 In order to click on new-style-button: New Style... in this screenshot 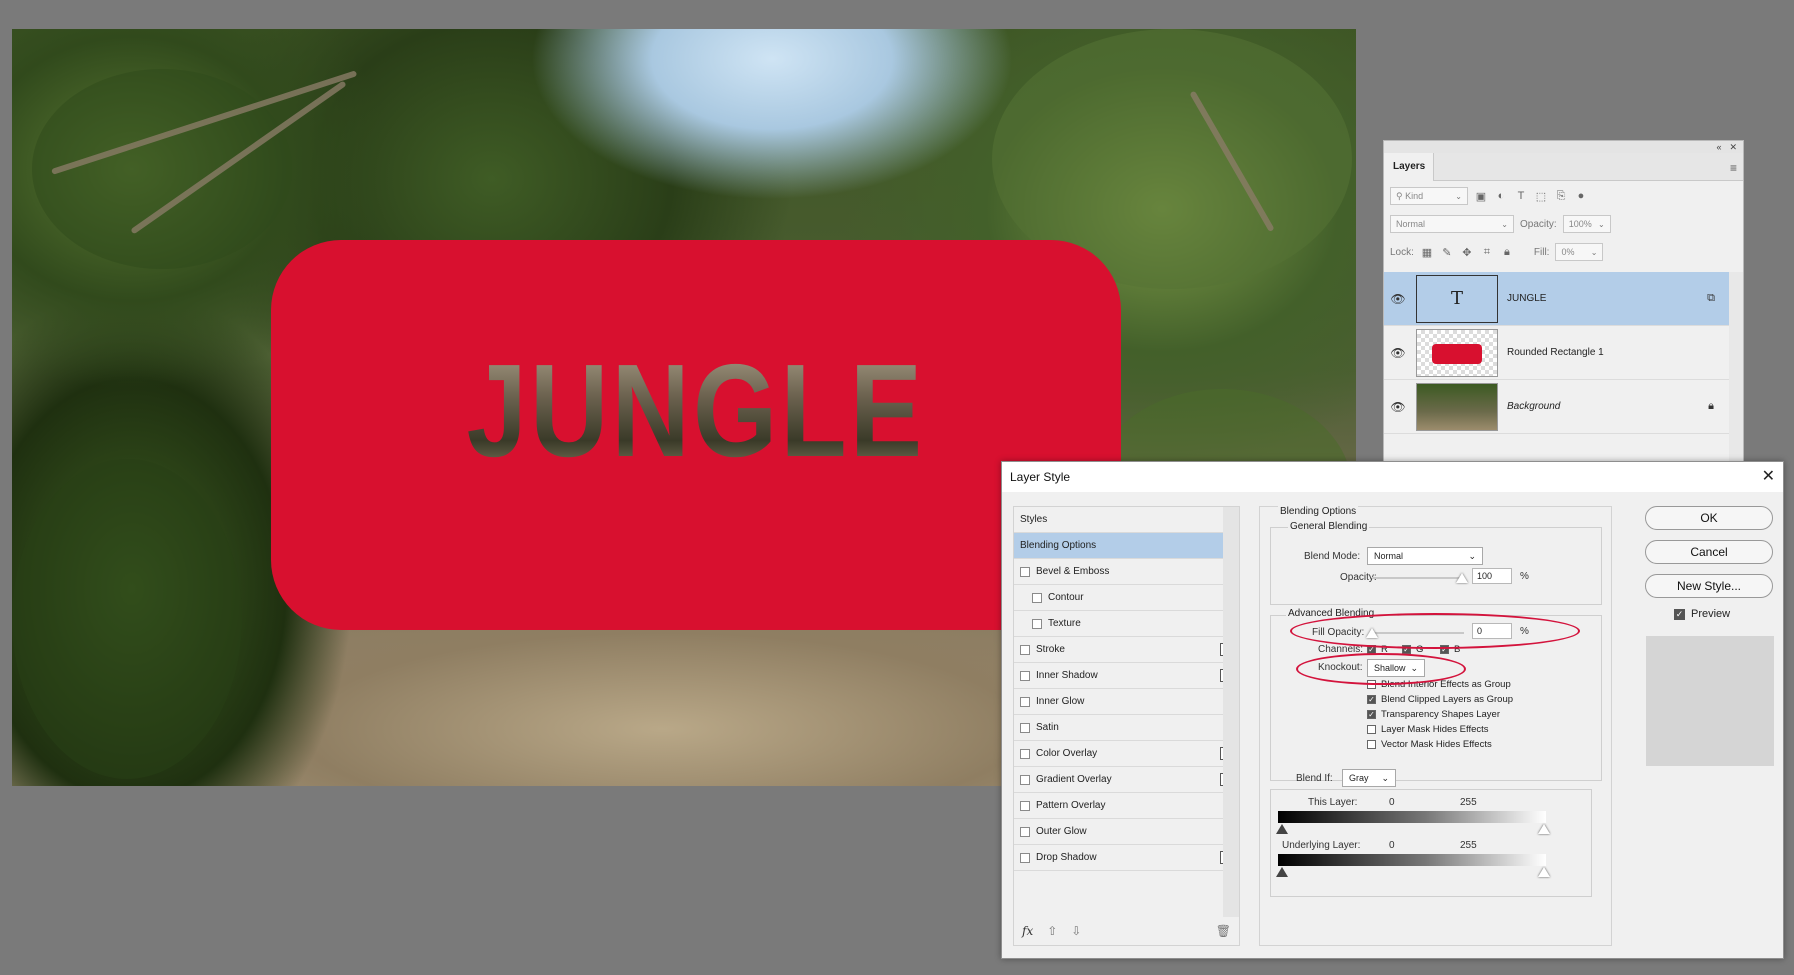, I will do `click(1709, 586)`.